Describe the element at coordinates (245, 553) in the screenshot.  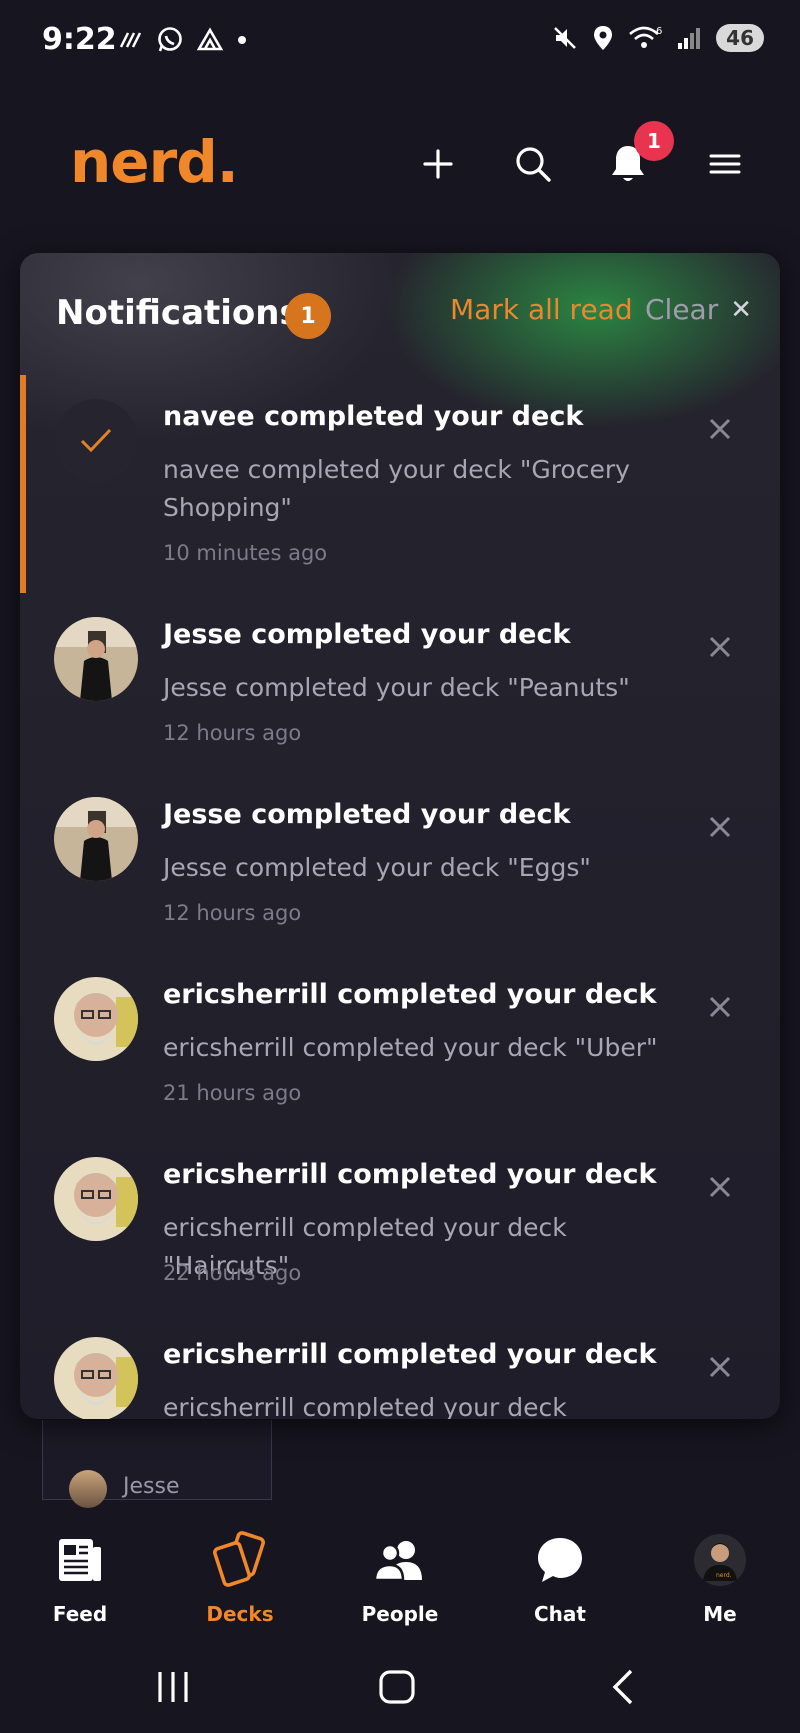
I see `notification-time: 10 minutes ago` at that location.